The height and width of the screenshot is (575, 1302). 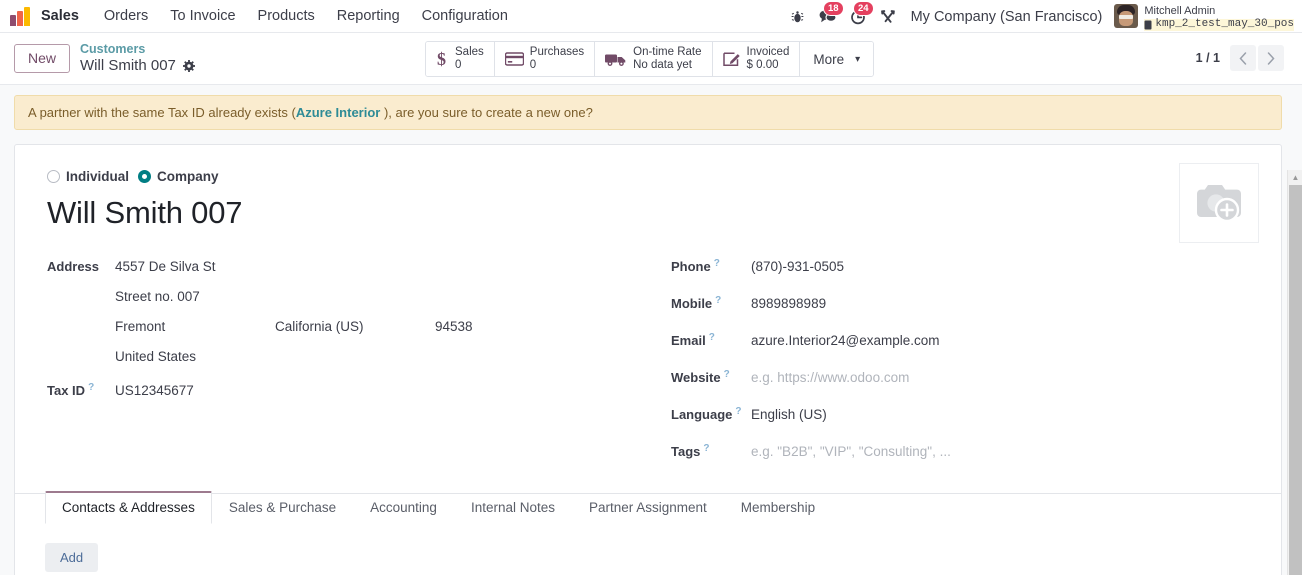 I want to click on nav-menu-orders: Orders, so click(x=126, y=16).